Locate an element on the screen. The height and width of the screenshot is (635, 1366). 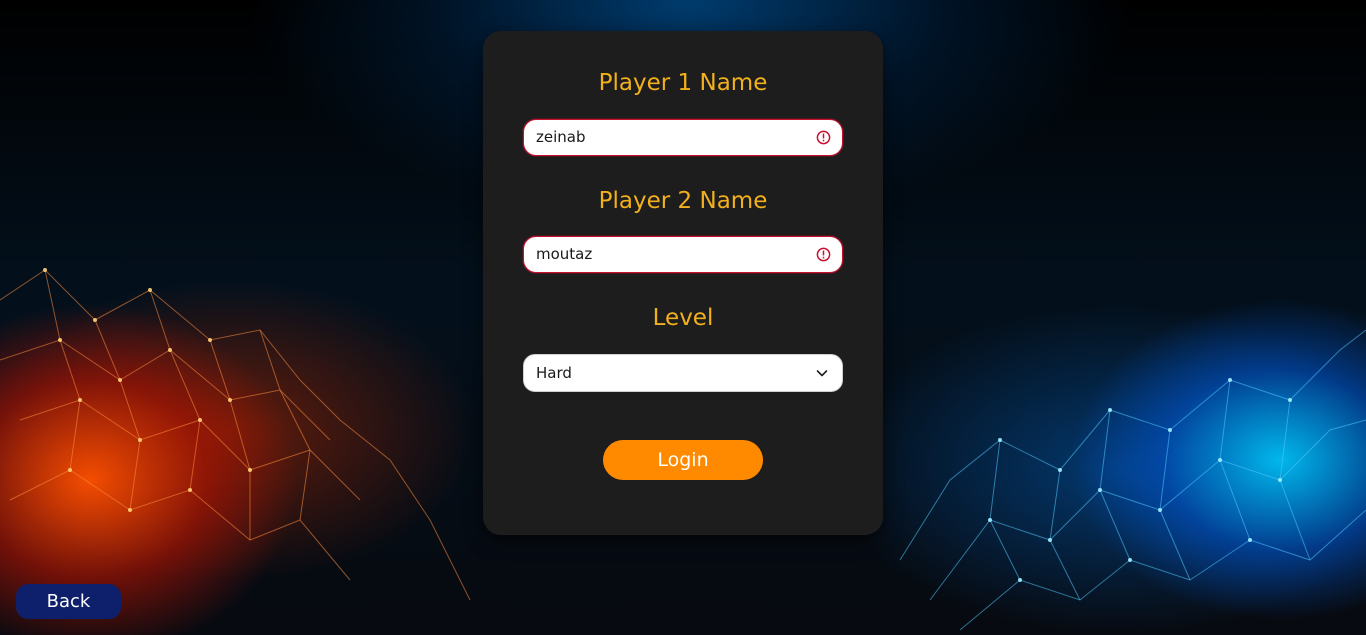
chevron-down-icon is located at coordinates (822, 373).